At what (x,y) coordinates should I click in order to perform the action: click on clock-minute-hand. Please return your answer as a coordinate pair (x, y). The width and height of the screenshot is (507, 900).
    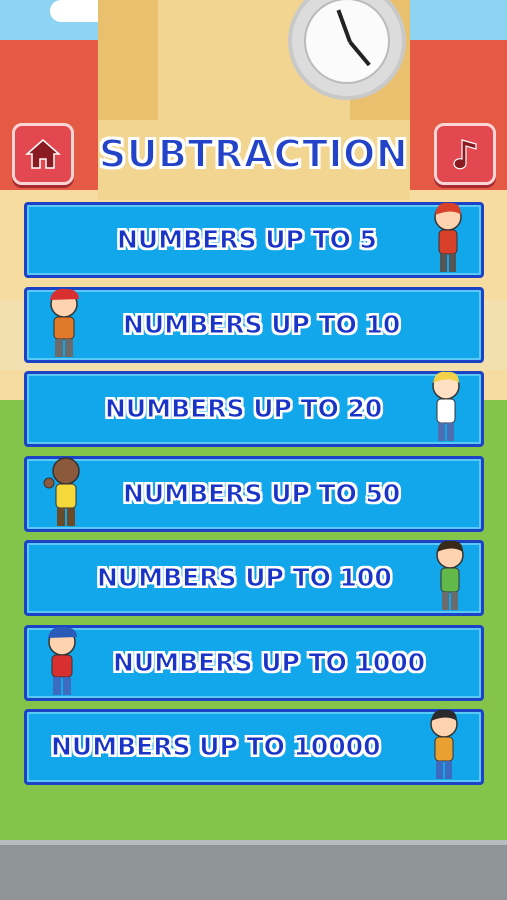
    Looking at the image, I should click on (359, 53).